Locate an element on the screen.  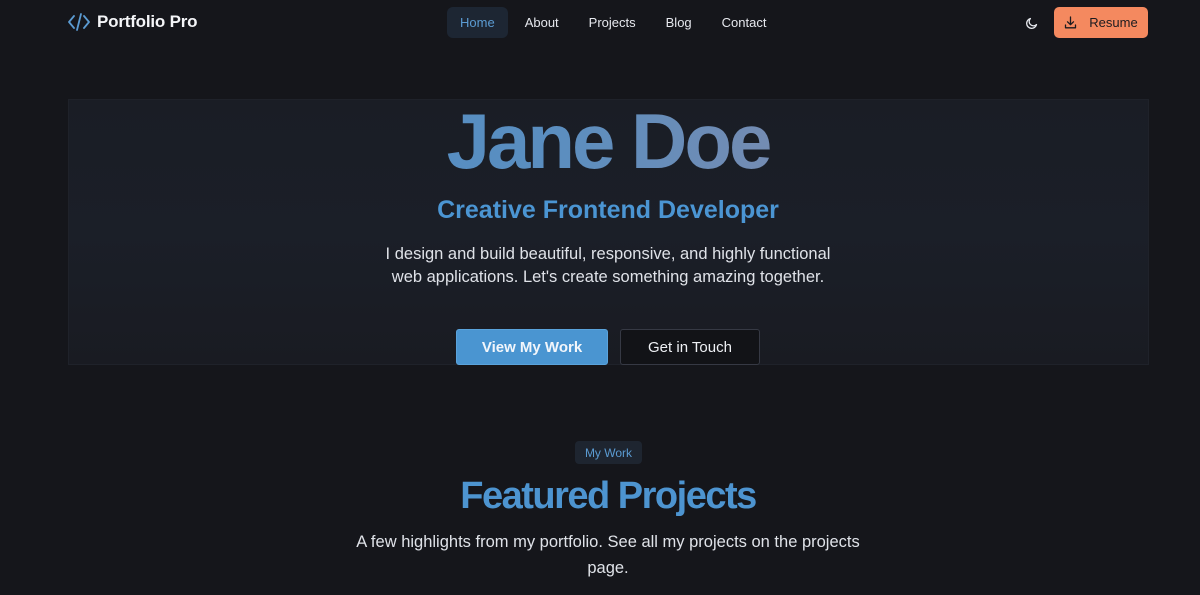
code-brackets-icon is located at coordinates (79, 22).